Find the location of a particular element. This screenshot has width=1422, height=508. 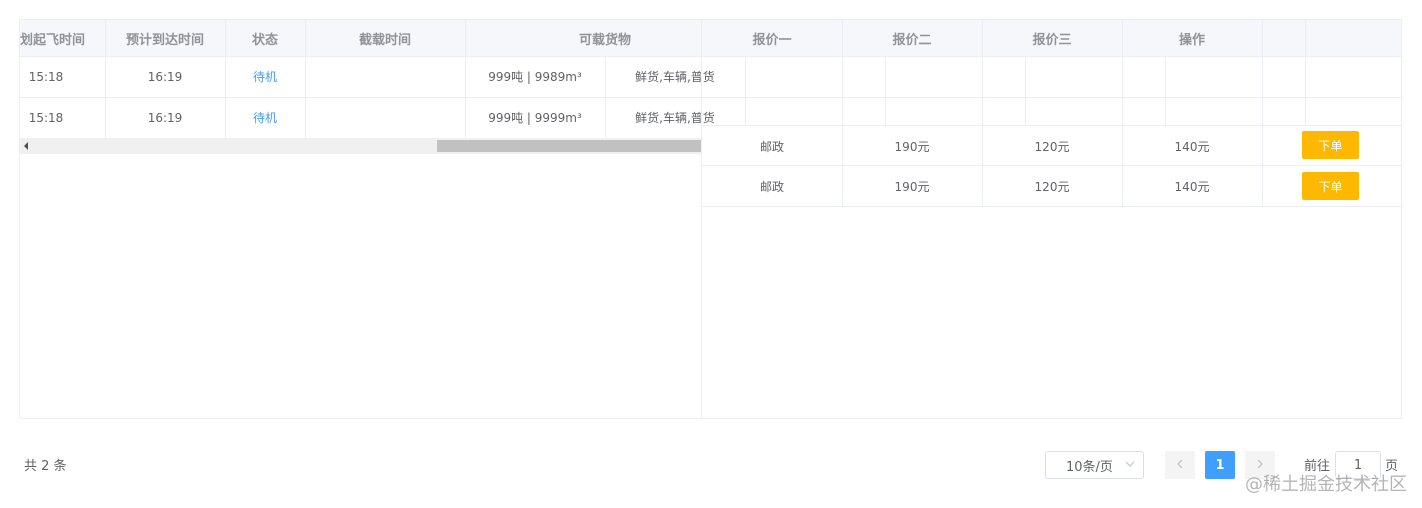

header-arrival-time: 预计到达时间 is located at coordinates (165, 38).